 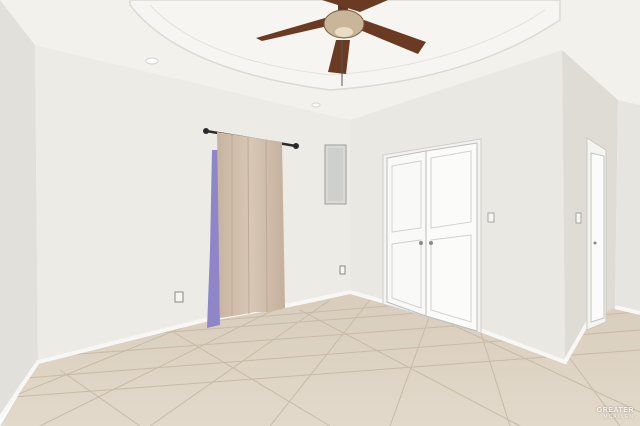 I want to click on far-wall, so click(x=627, y=206).